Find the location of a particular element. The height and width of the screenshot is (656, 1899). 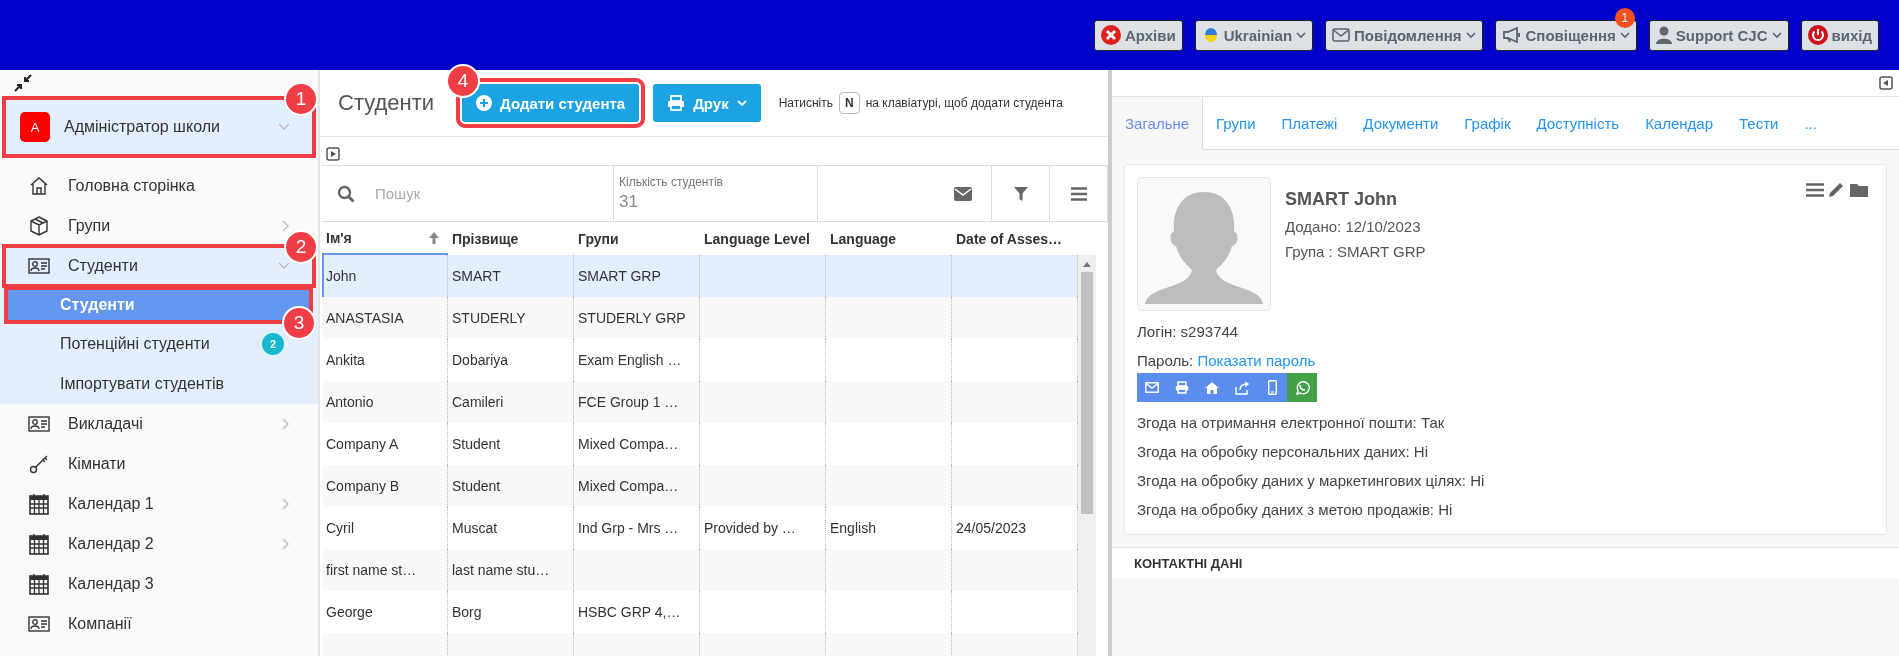

table-cell: SMART GRP is located at coordinates (619, 276).